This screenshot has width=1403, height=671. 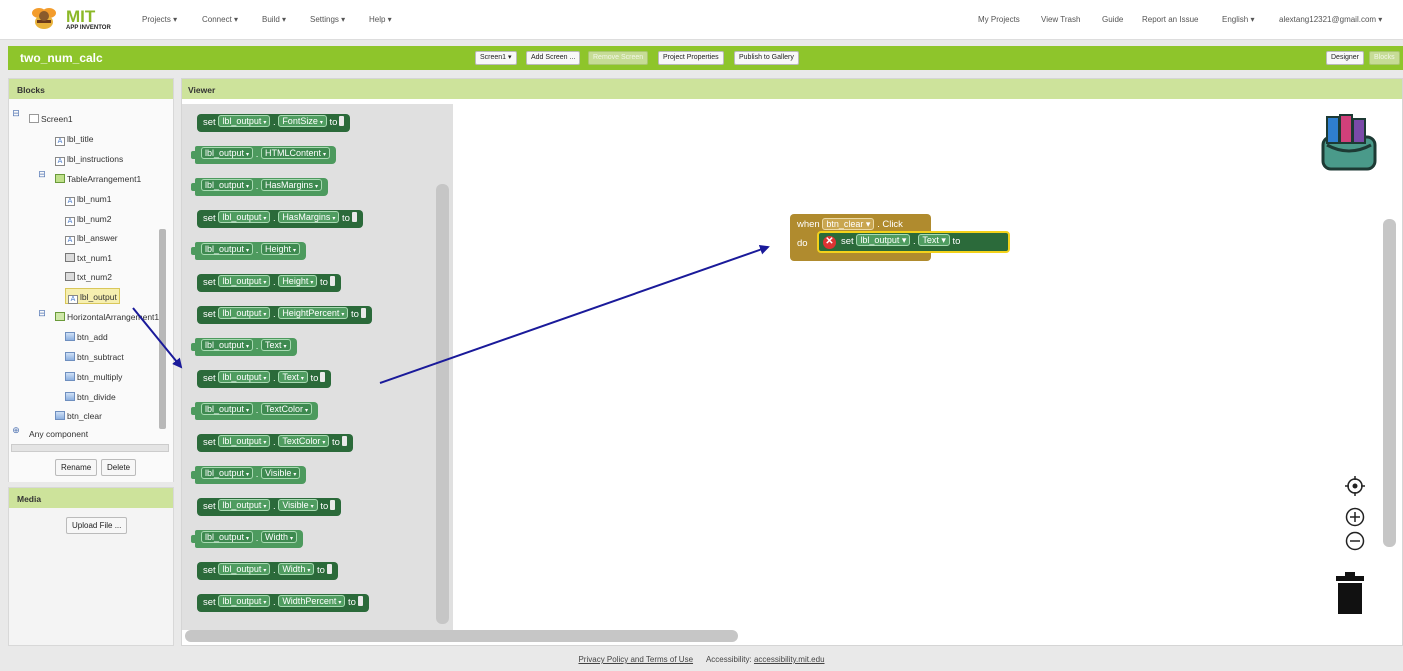 I want to click on tree-horizontal-scrollbar, so click(x=90, y=448).